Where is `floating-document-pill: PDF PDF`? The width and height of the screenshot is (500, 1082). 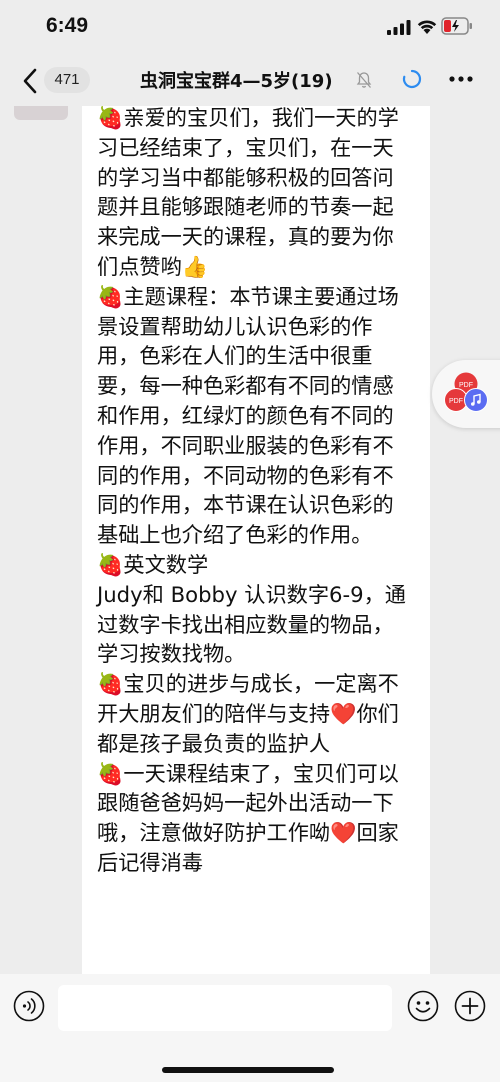
floating-document-pill: PDF PDF is located at coordinates (466, 394).